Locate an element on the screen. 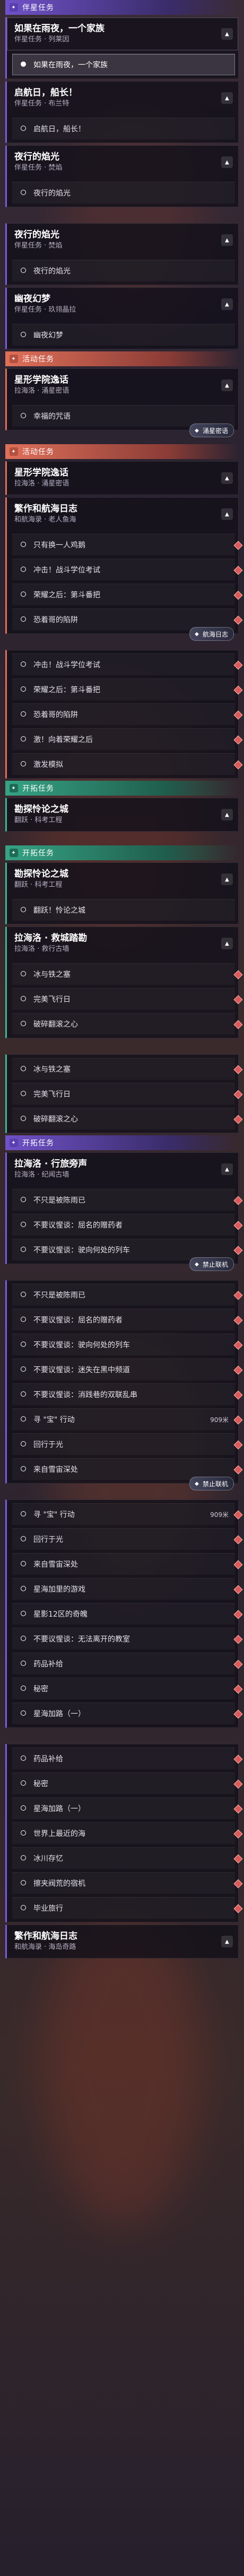 Image resolution: width=244 pixels, height=2576 pixels. quest-card: 幽夜幻梦 伴星任务 · 玖翎晶拉 ▲ 幽夜幻梦 is located at coordinates (122, 318).